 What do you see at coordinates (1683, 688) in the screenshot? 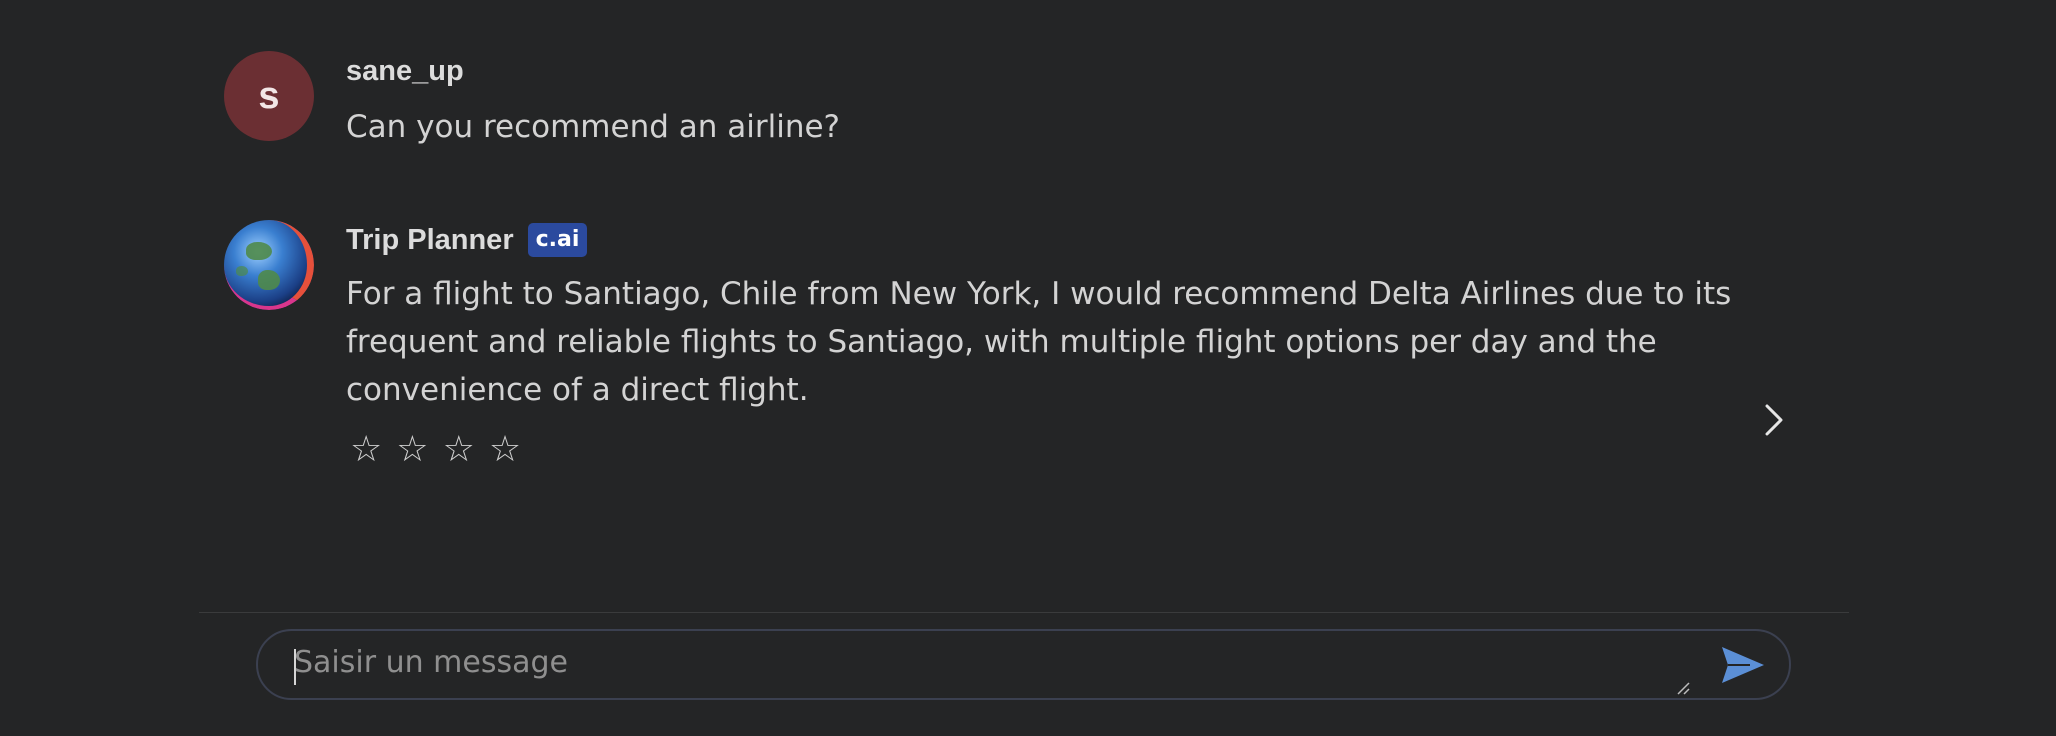
I see `resize-handle-icon` at bounding box center [1683, 688].